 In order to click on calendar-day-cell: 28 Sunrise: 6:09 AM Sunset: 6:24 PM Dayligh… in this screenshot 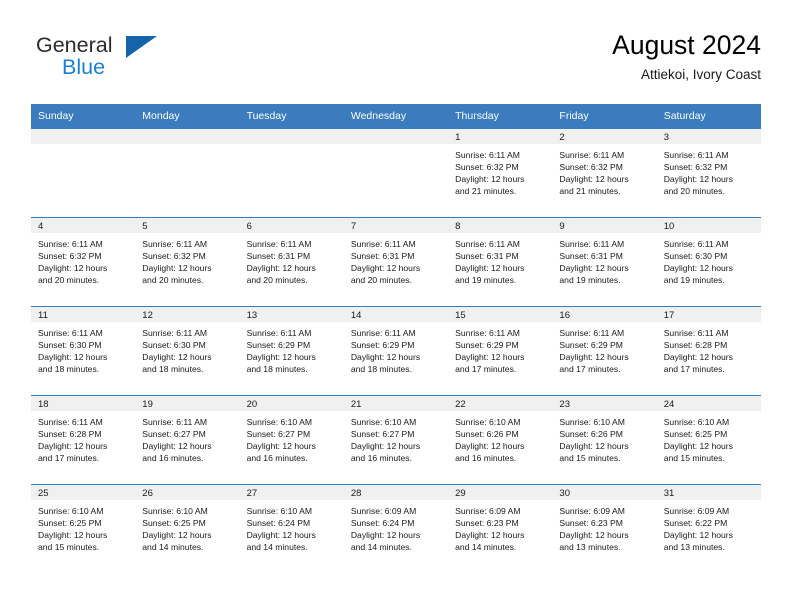, I will do `click(396, 528)`.